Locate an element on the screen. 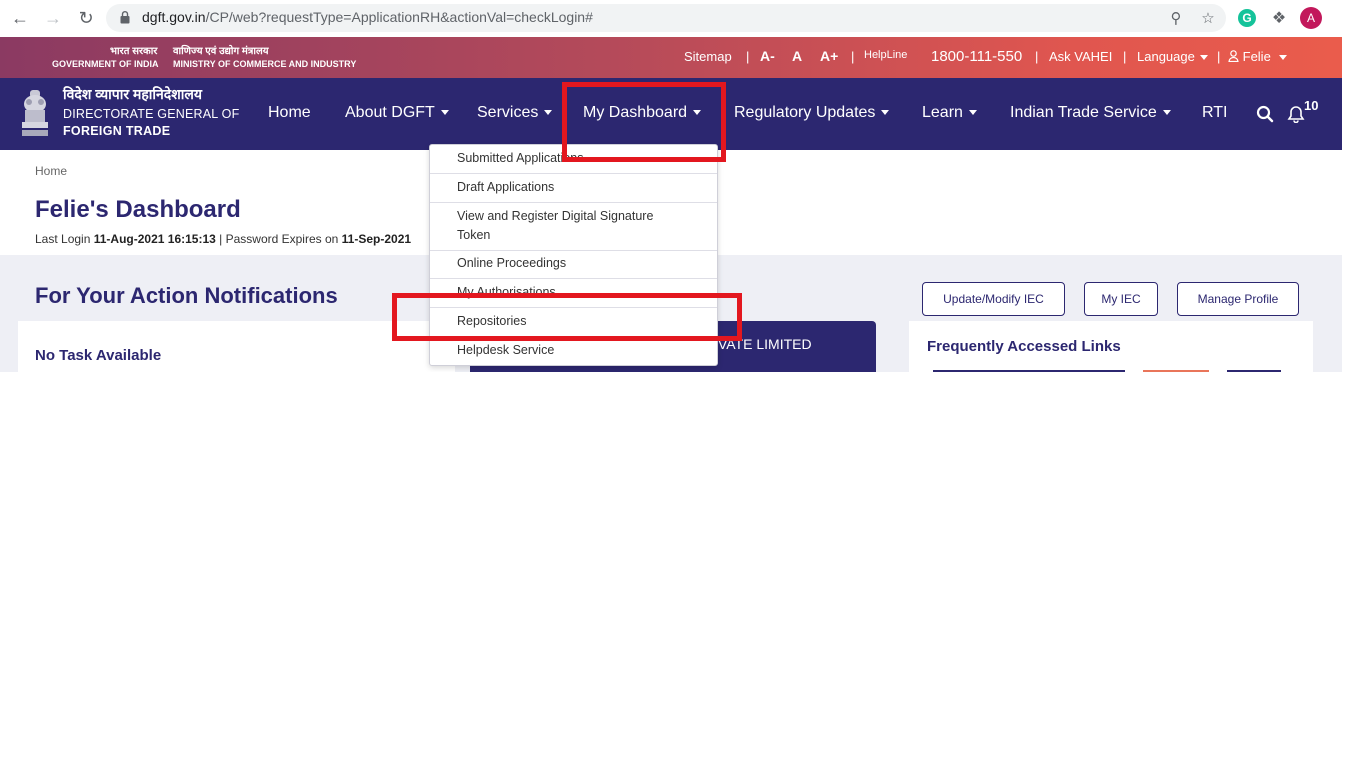  update-modify-iec-button: Update/Modify IEC is located at coordinates (993, 299).